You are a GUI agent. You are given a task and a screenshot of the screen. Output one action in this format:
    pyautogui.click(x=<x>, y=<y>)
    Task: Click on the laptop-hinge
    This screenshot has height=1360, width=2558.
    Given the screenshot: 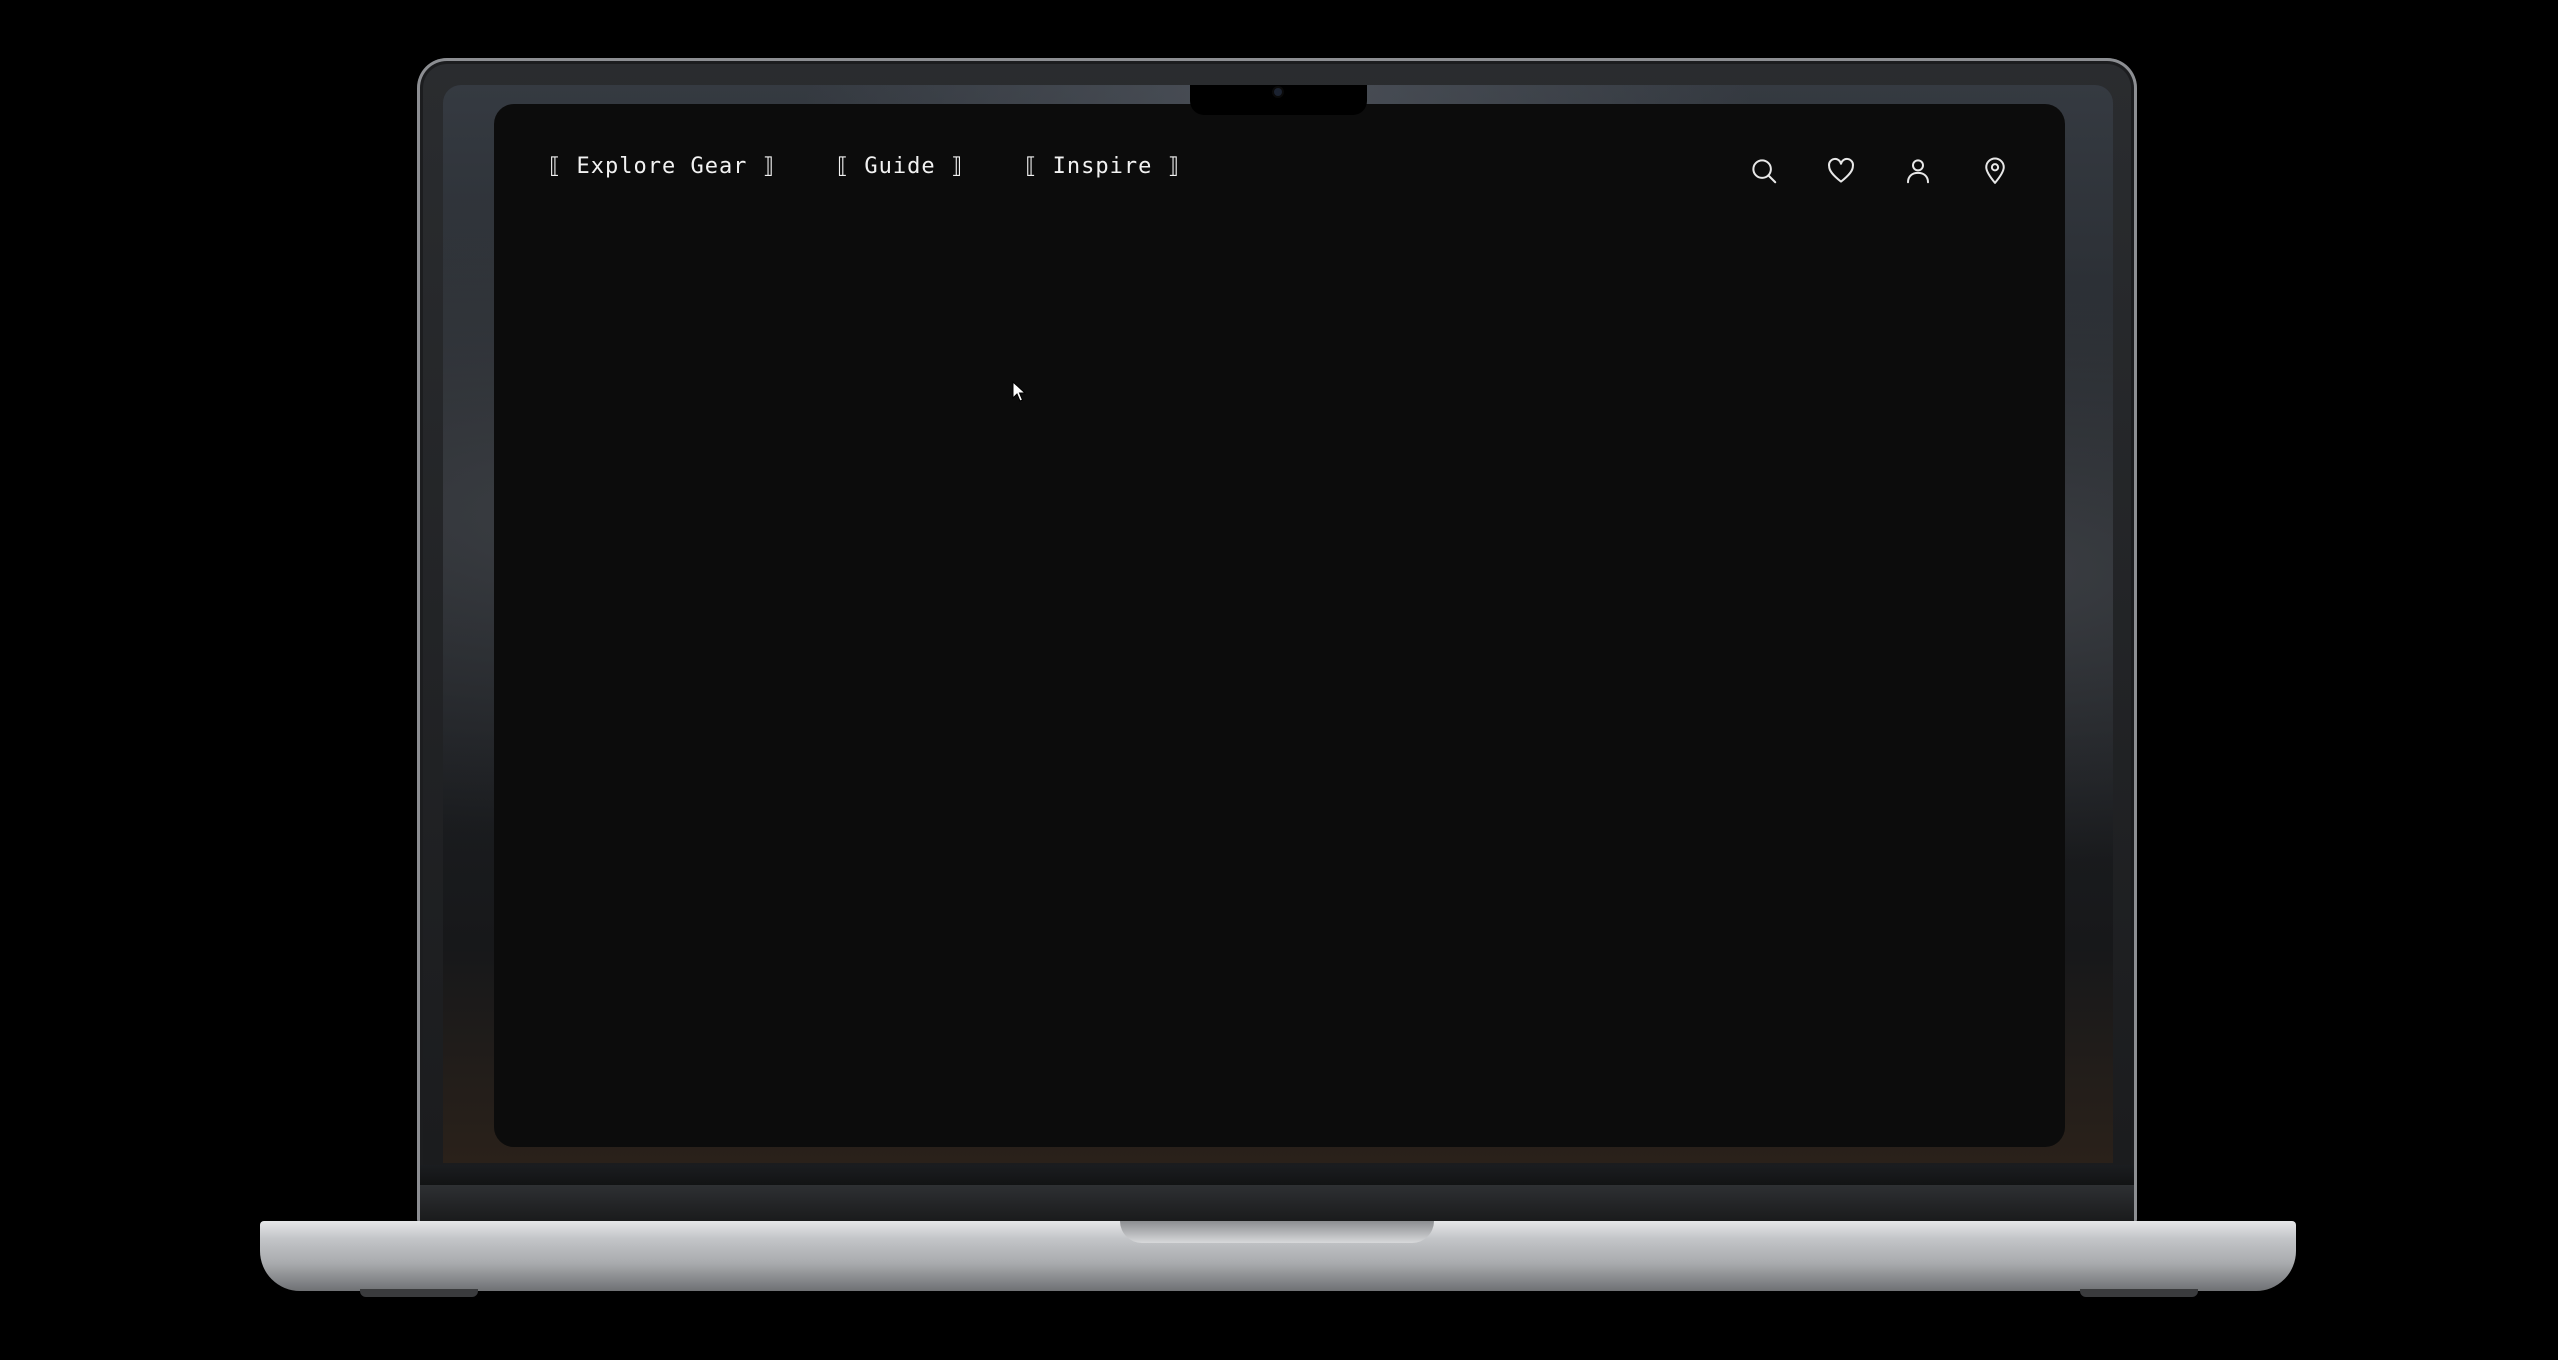 What is the action you would take?
    pyautogui.click(x=1277, y=1203)
    